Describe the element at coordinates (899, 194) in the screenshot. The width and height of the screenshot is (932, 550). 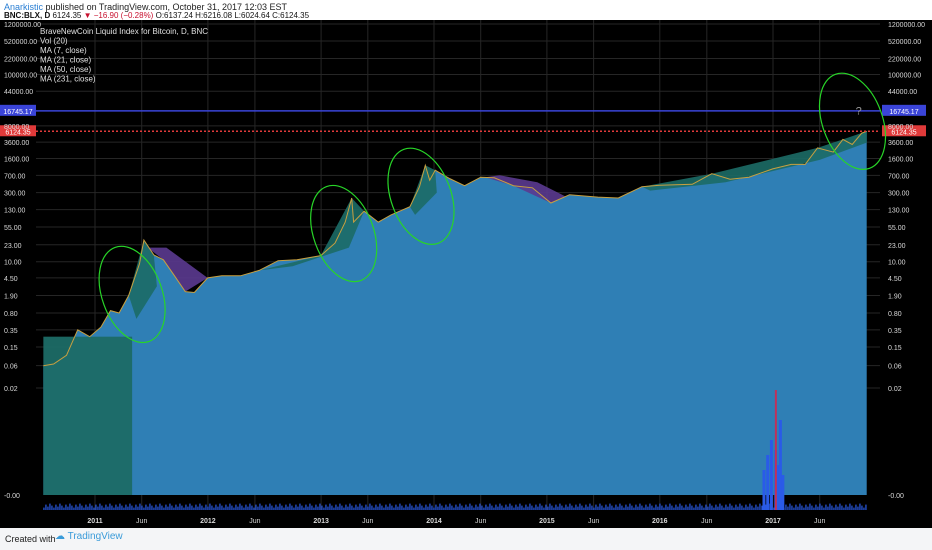
I see `y-tick-label-right: 300.00` at that location.